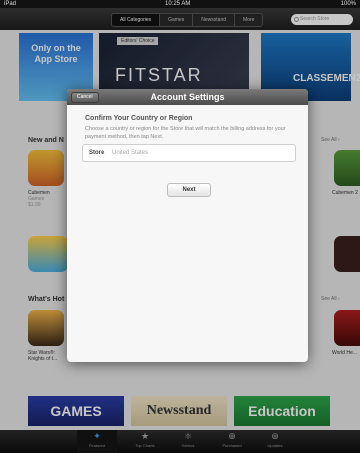 This screenshot has width=360, height=453. I want to click on carrier-label: iPad, so click(10, 4).